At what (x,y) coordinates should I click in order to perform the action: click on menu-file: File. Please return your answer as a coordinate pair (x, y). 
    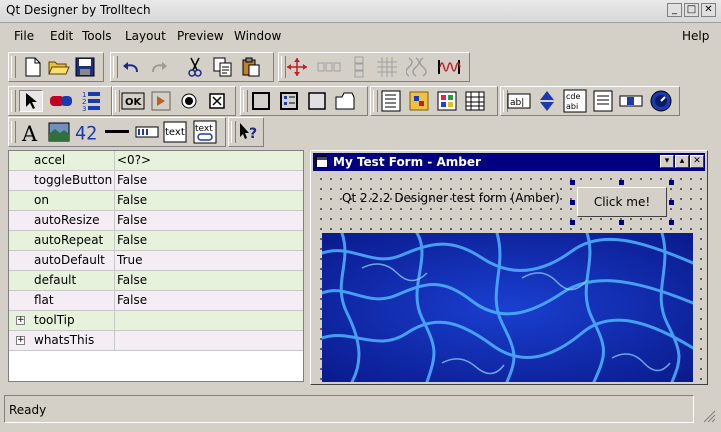
    Looking at the image, I should click on (24, 36).